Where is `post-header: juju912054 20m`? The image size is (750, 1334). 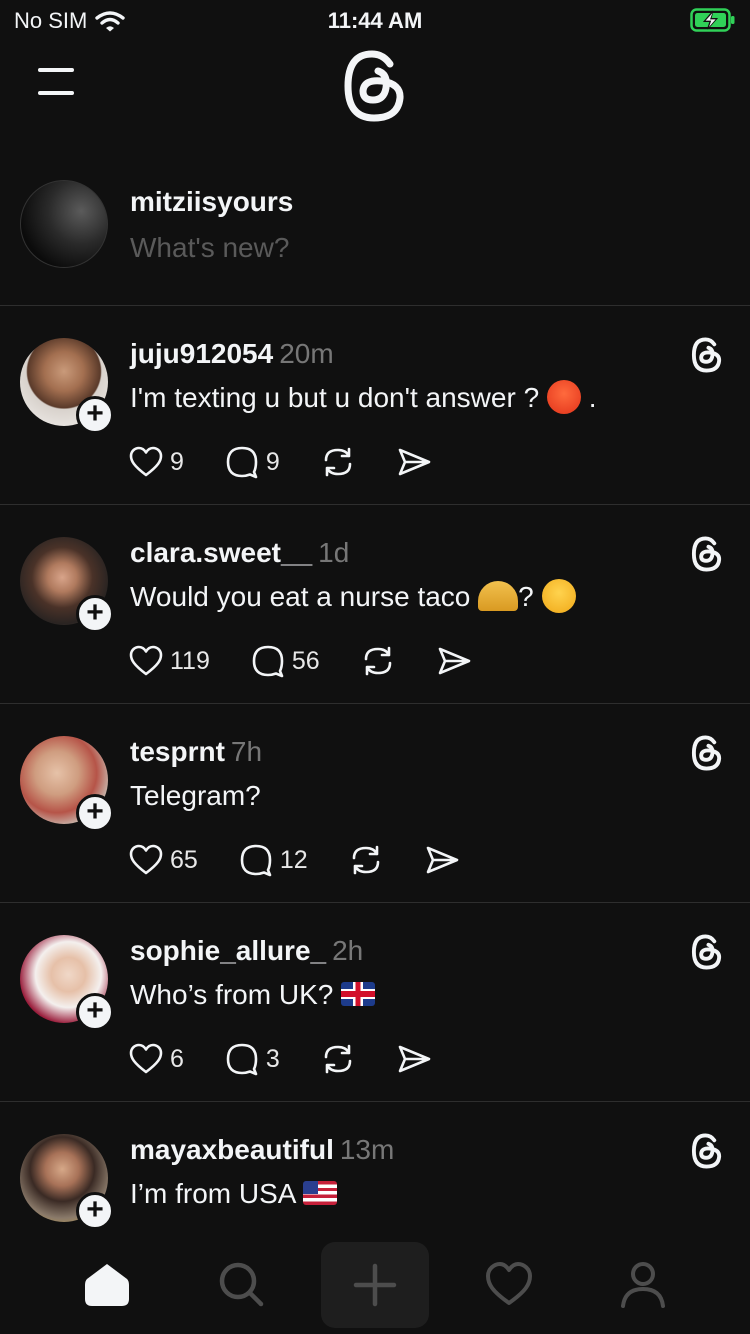 post-header: juju912054 20m is located at coordinates (232, 354).